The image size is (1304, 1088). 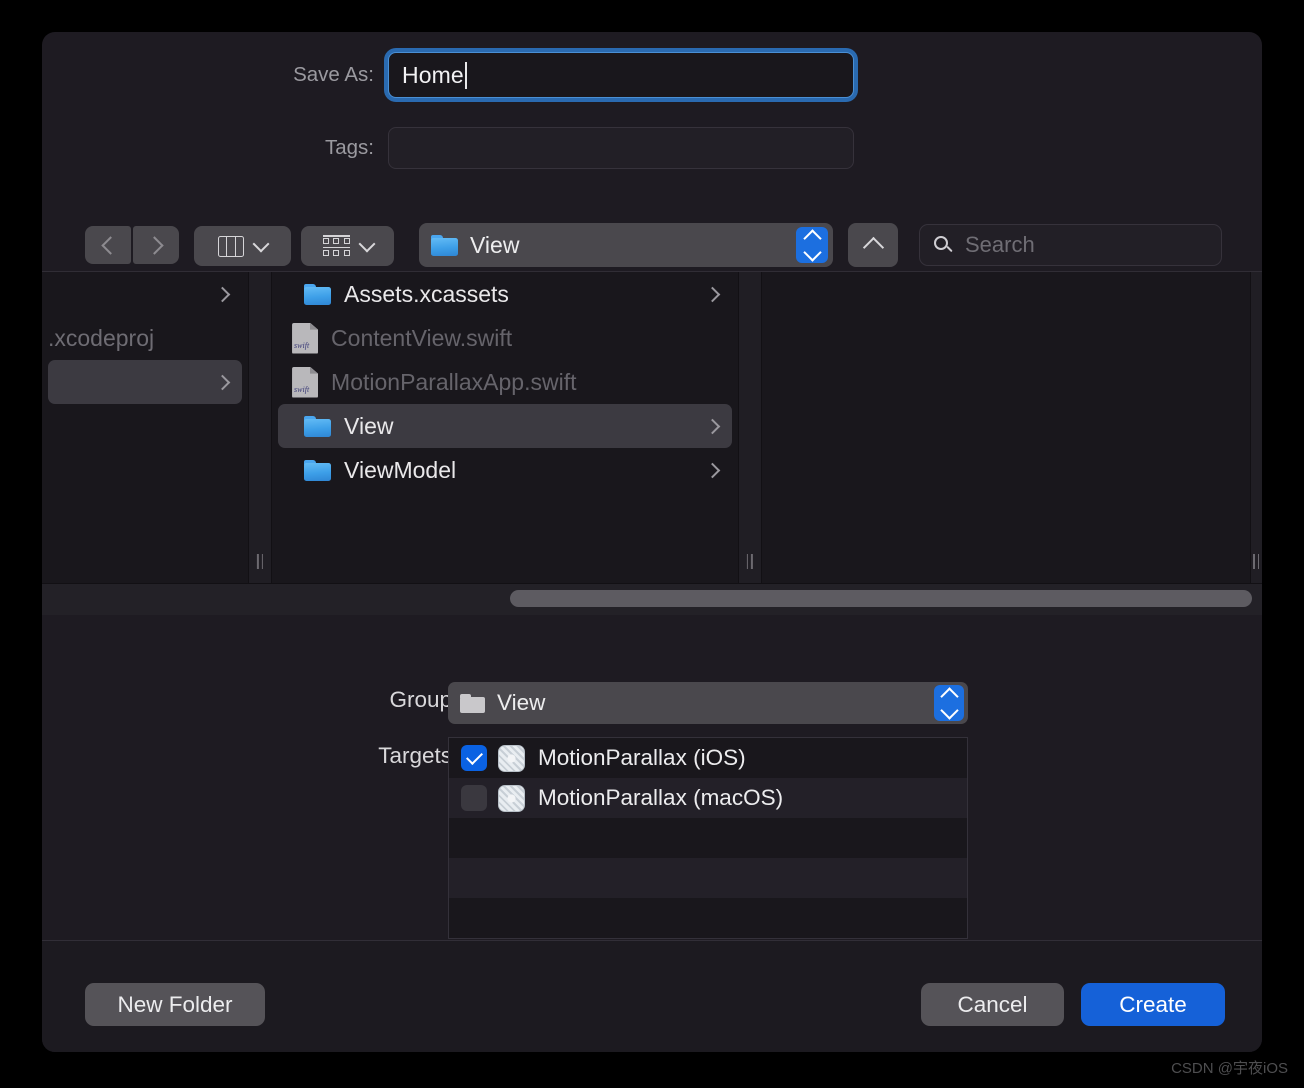 What do you see at coordinates (349, 147) in the screenshot?
I see `tags-label: Tags:` at bounding box center [349, 147].